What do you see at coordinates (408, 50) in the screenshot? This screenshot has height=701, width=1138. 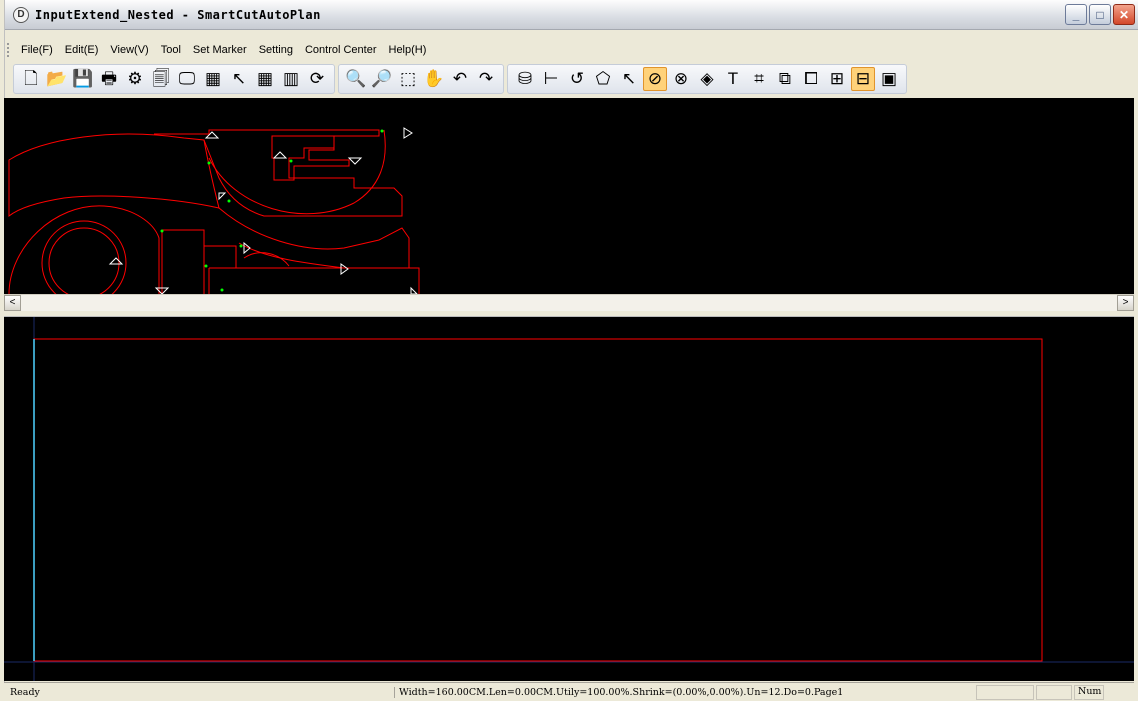 I see `menu-help: Help(H)` at bounding box center [408, 50].